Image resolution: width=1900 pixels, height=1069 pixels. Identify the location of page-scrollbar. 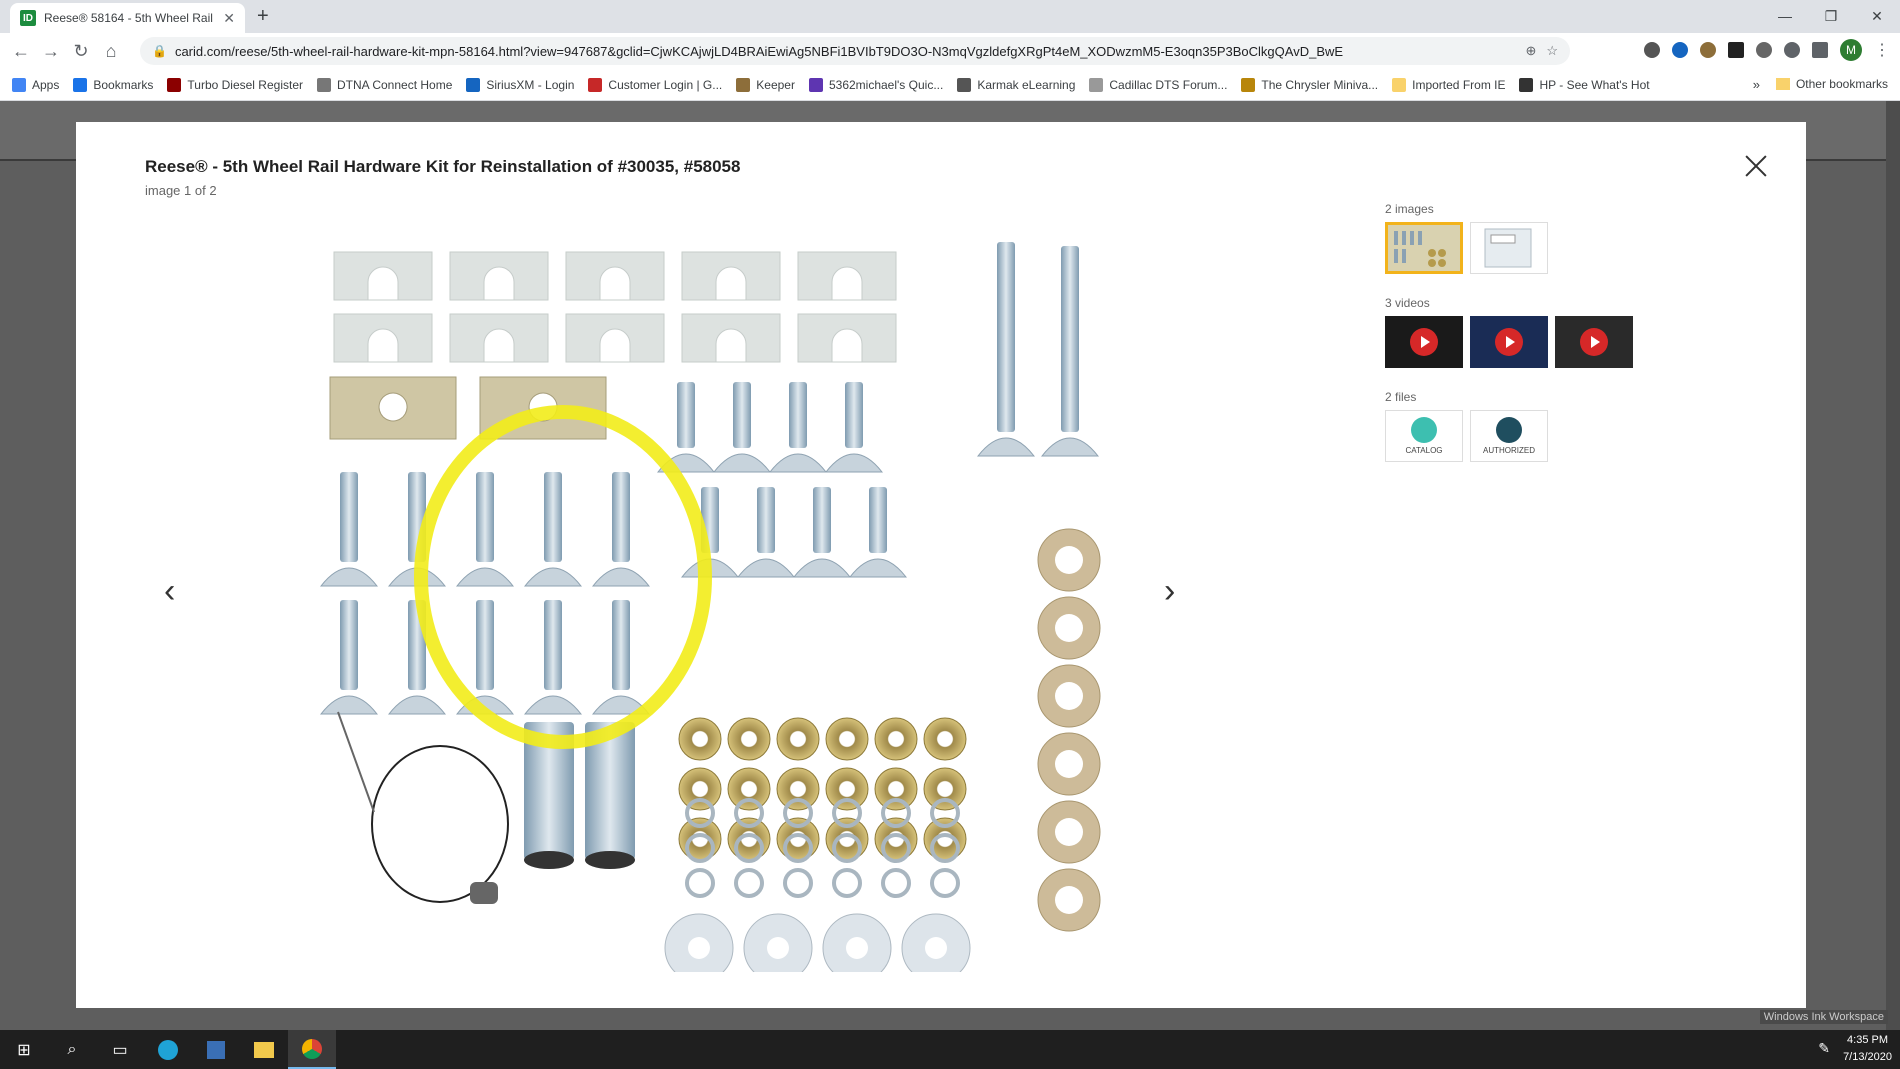
(1893, 565).